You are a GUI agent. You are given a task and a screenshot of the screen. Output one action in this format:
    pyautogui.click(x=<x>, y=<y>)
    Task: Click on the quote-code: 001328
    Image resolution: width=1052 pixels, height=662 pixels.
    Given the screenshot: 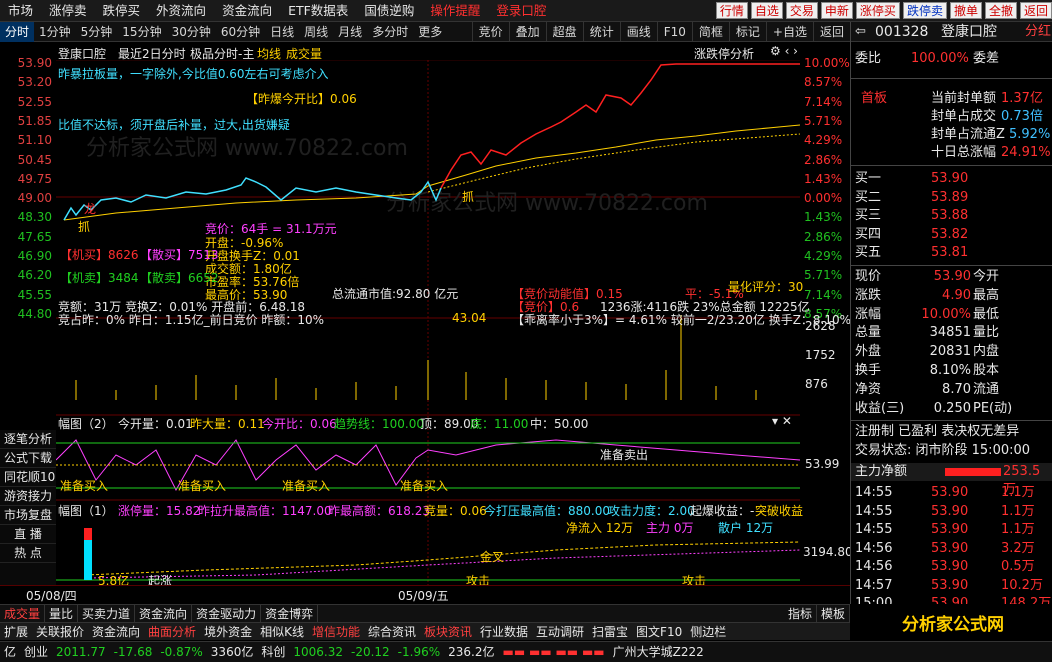 What is the action you would take?
    pyautogui.click(x=902, y=32)
    